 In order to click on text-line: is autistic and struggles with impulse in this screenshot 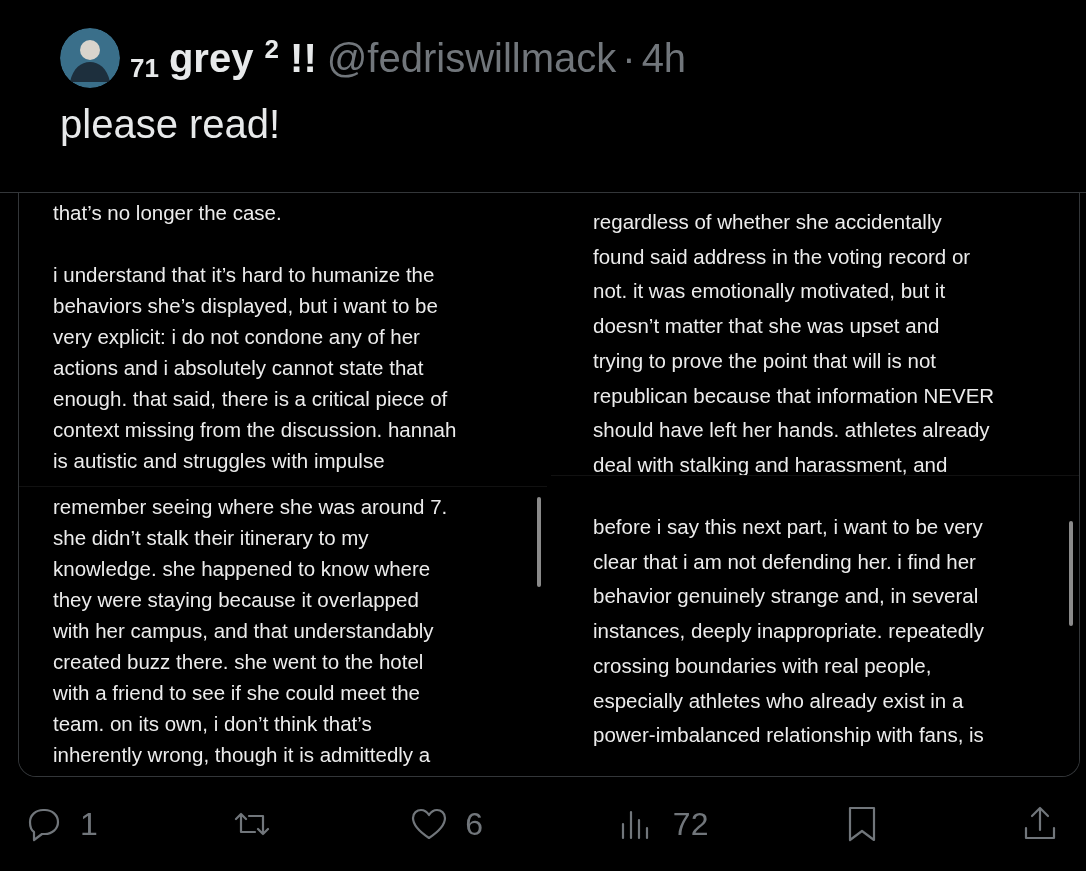, I will do `click(219, 461)`.